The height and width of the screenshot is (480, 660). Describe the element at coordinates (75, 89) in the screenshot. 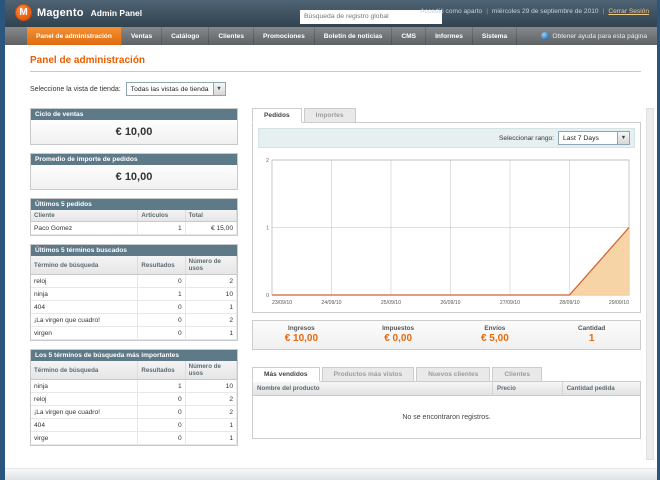

I see `store-view-label: Seleccione la vista de tienda:` at that location.